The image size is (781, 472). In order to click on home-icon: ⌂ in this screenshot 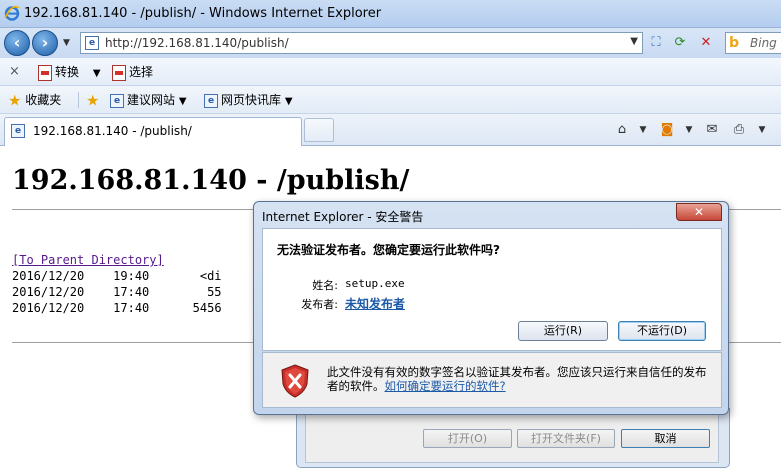, I will do `click(622, 130)`.